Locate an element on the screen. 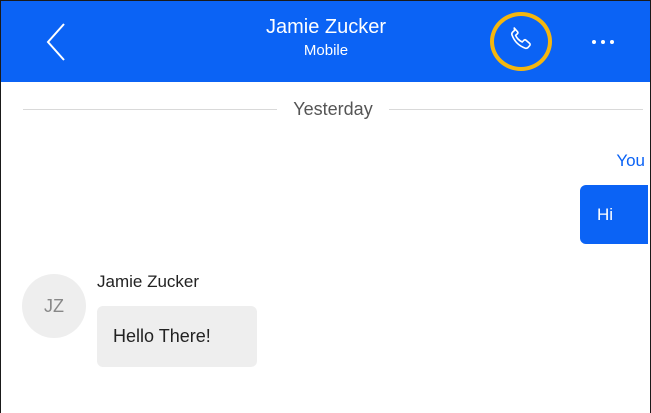 The width and height of the screenshot is (651, 413). outgoing-sender-label: You is located at coordinates (630, 160).